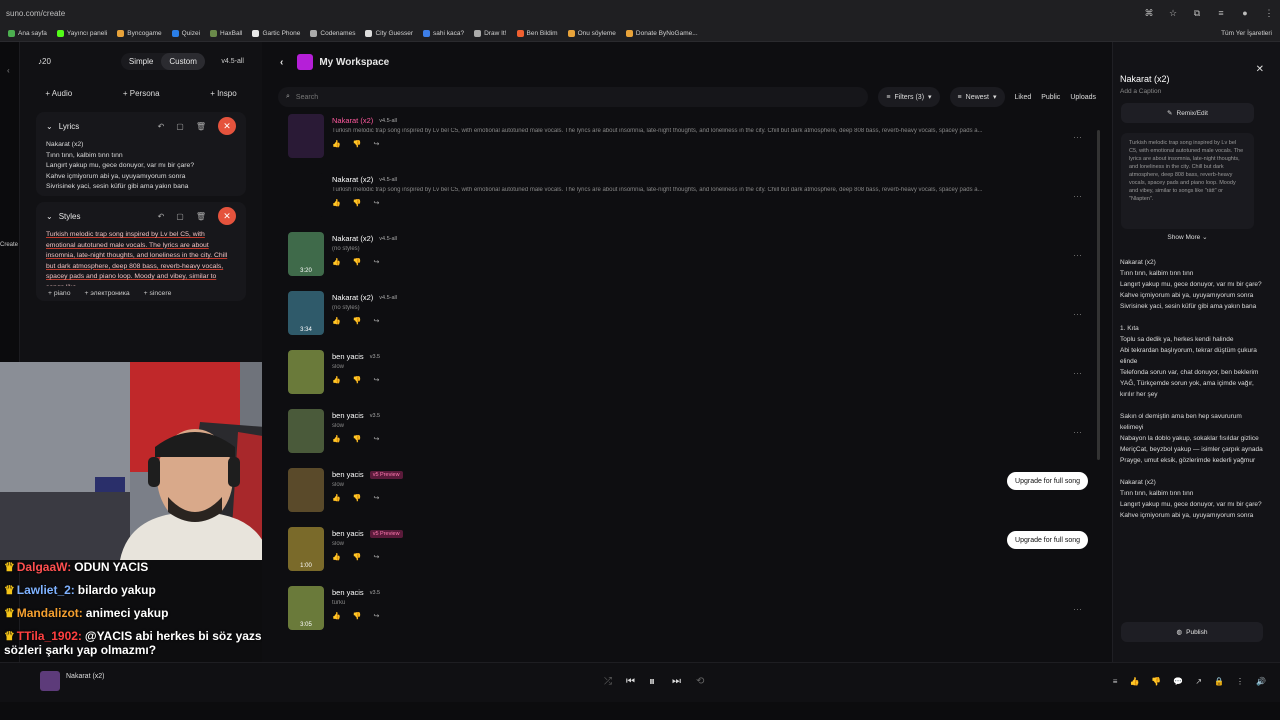  Describe the element at coordinates (139, 33) in the screenshot. I see `bookmark-item: Byncogame` at that location.